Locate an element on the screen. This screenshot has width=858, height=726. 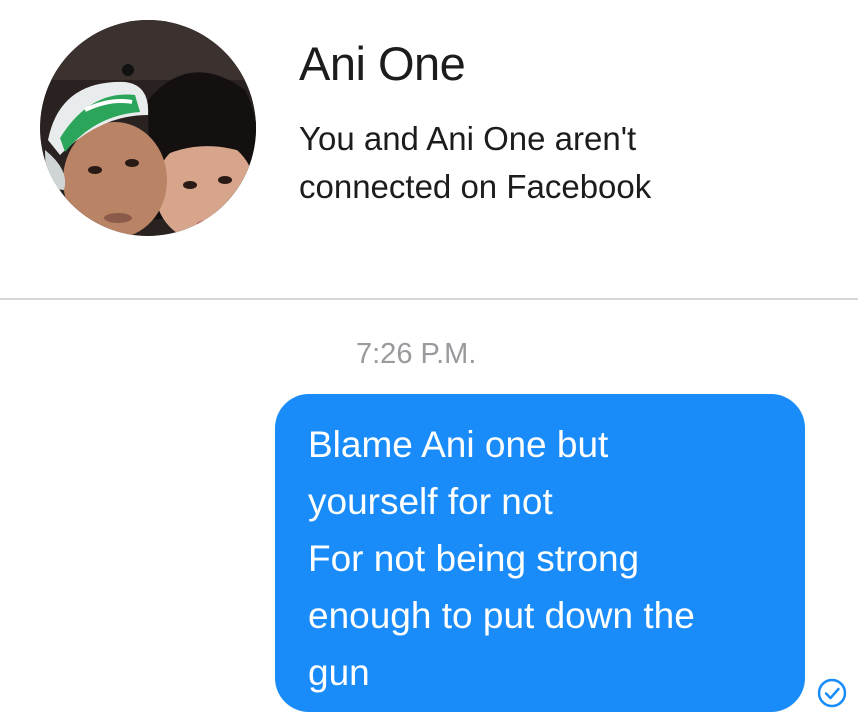
message-text-line: Blame Ani one but is located at coordinates (458, 444).